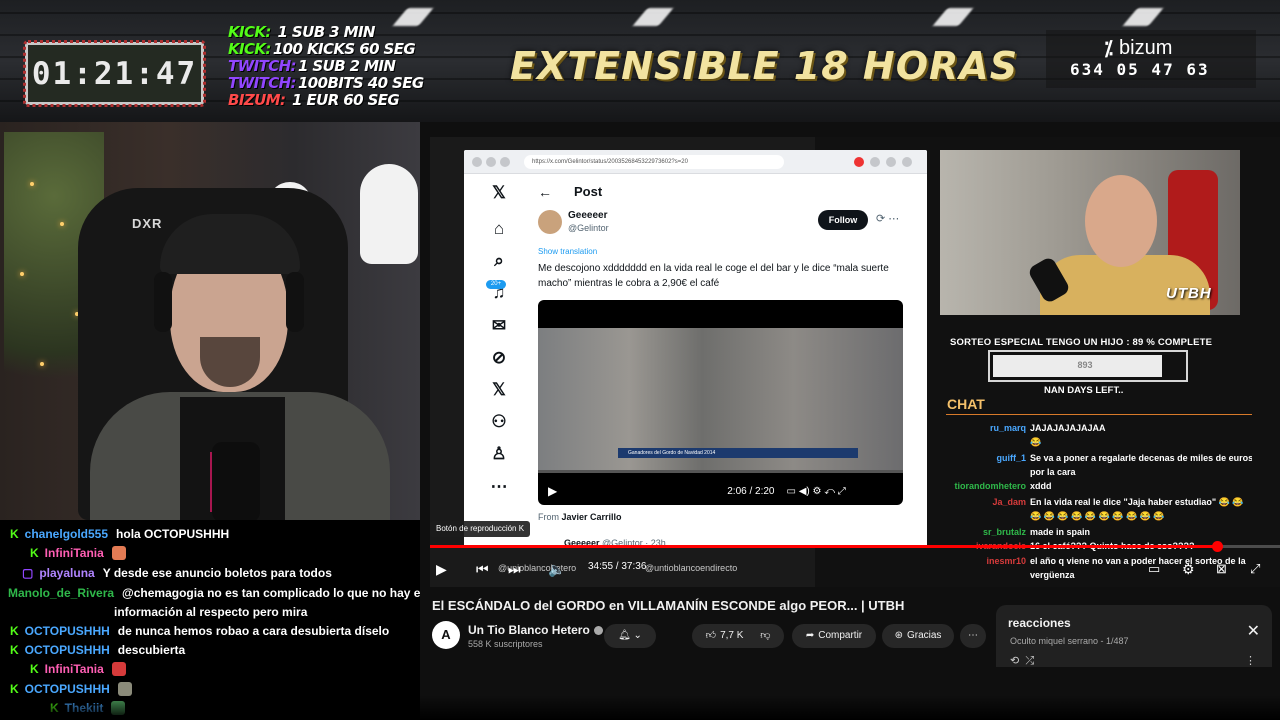 The image size is (1280, 720). I want to click on like-button: 👍︎ 7,7 K, so click(725, 635).